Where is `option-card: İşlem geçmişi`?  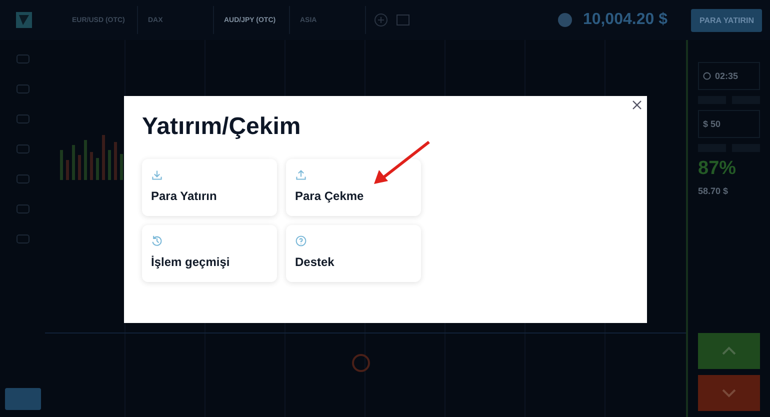 option-card: İşlem geçmişi is located at coordinates (209, 253).